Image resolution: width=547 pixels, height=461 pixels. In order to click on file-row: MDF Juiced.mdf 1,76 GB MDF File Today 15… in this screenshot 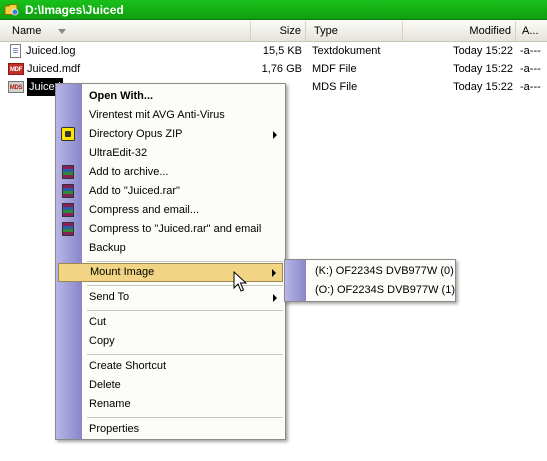, I will do `click(273, 69)`.